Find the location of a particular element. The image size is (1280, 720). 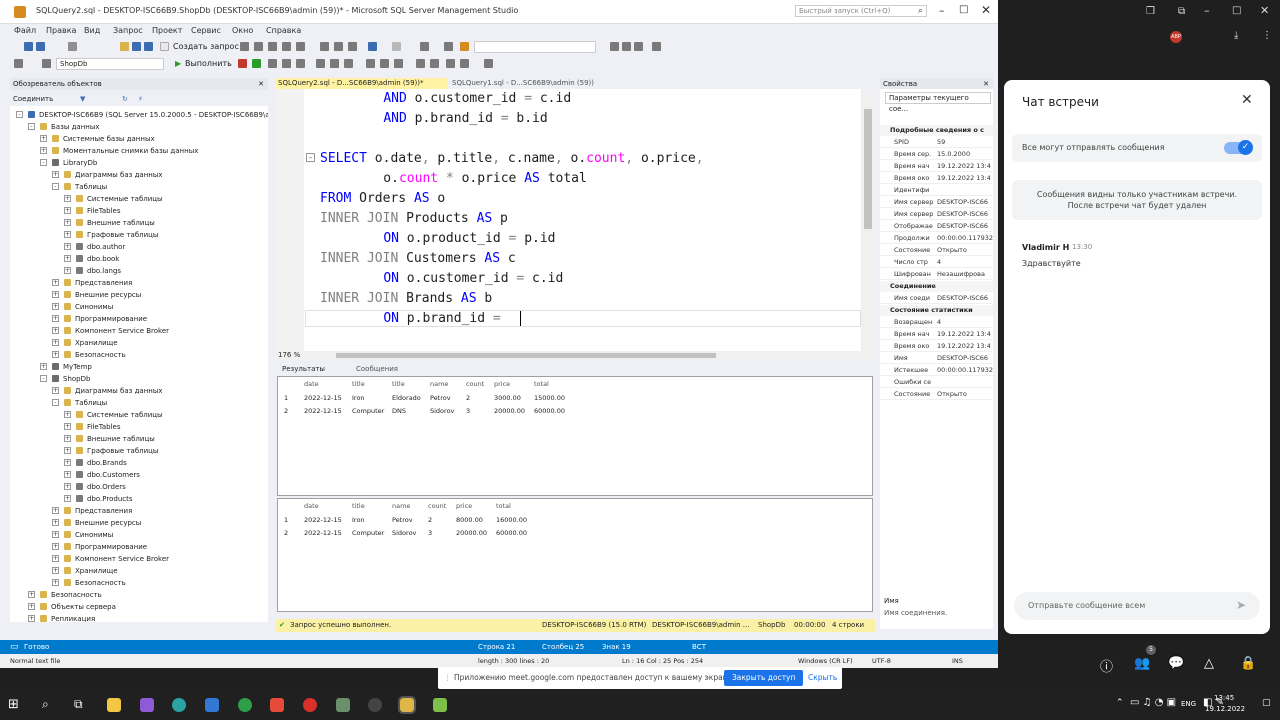

grid-cell: 3 is located at coordinates (430, 533).